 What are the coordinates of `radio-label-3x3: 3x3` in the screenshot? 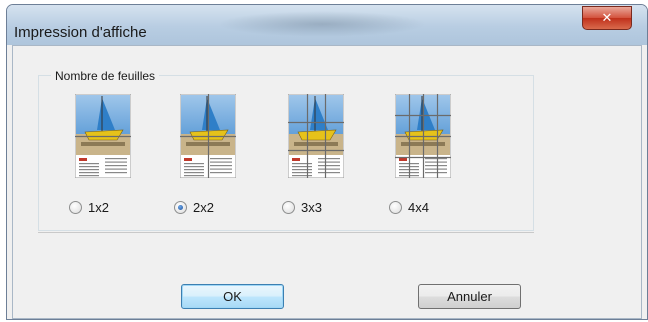 It's located at (311, 207).